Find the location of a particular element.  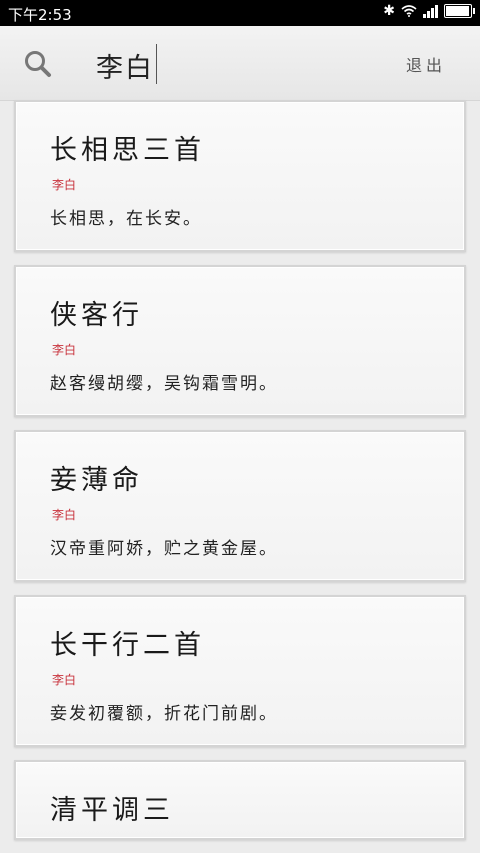

status-icons: ✱ is located at coordinates (429, 11).